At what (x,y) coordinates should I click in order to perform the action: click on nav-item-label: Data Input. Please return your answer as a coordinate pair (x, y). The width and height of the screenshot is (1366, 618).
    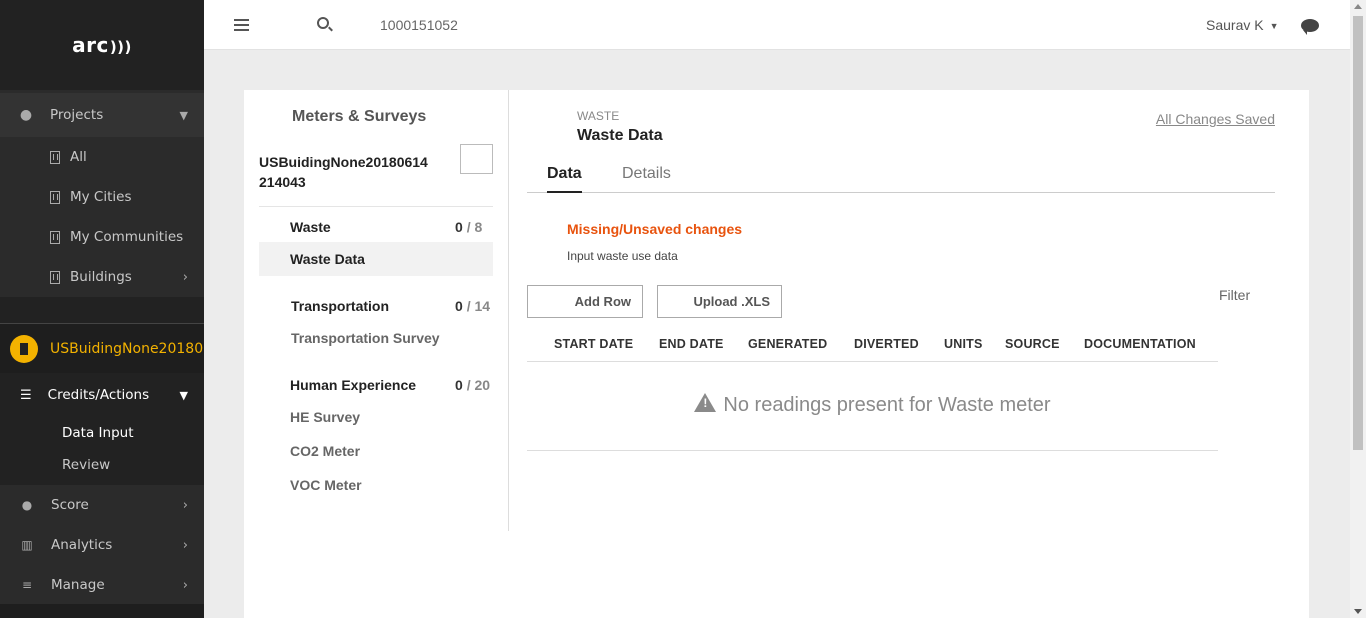
    Looking at the image, I should click on (98, 433).